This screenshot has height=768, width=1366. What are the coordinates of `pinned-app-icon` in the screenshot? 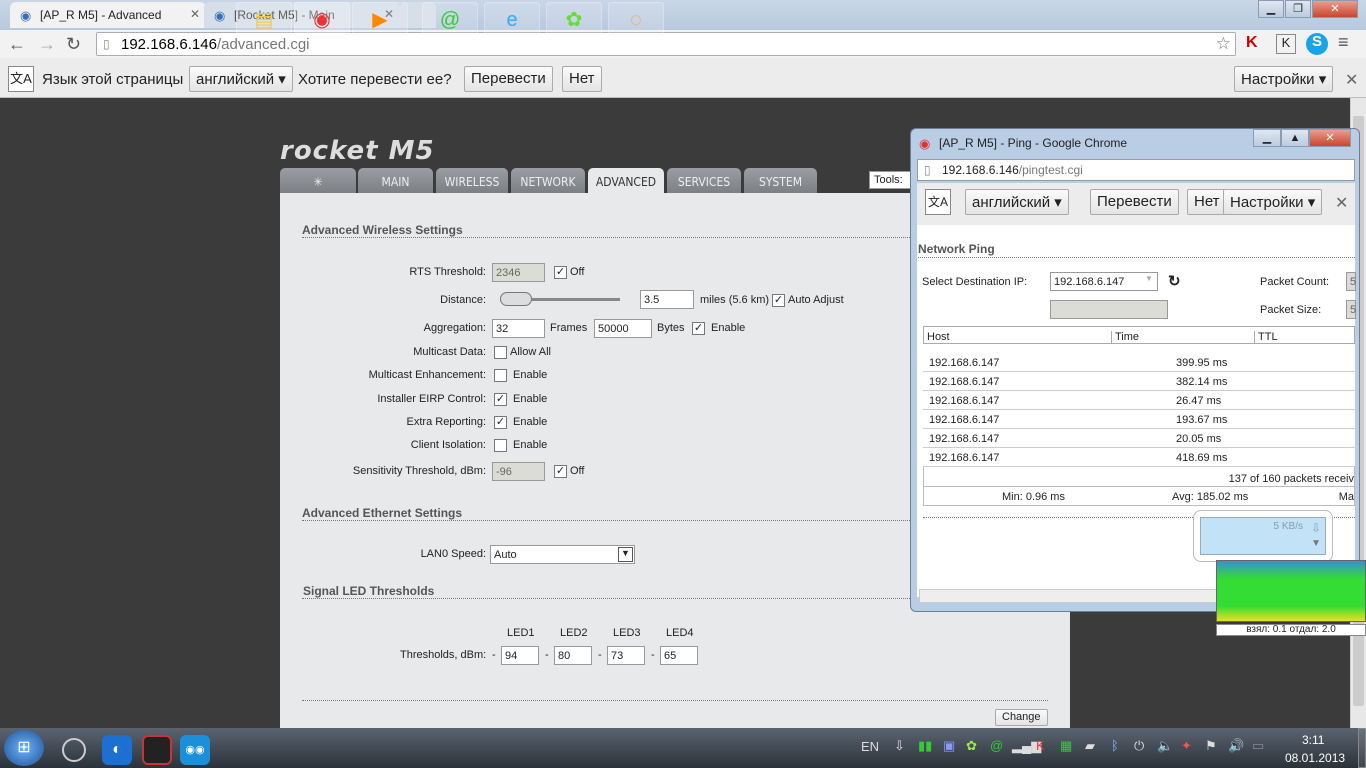 It's located at (74, 750).